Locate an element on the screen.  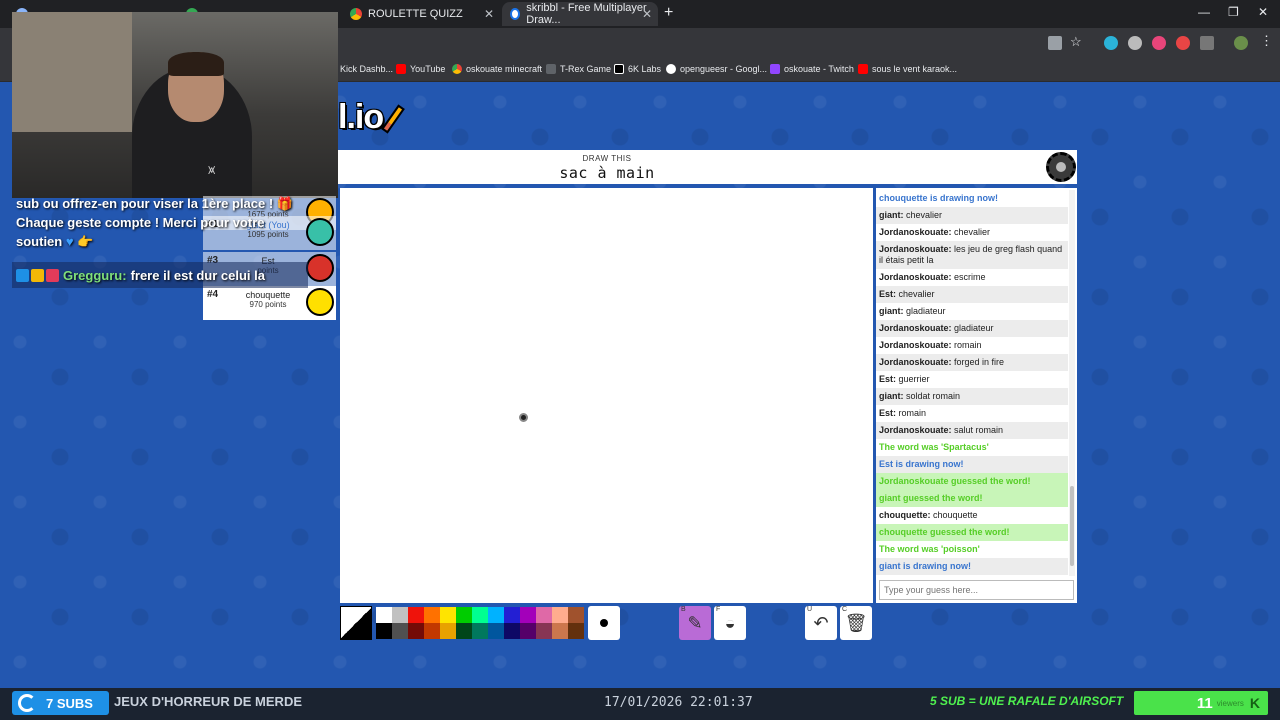
viewer-count: 11 viewers K is located at coordinates (1201, 703).